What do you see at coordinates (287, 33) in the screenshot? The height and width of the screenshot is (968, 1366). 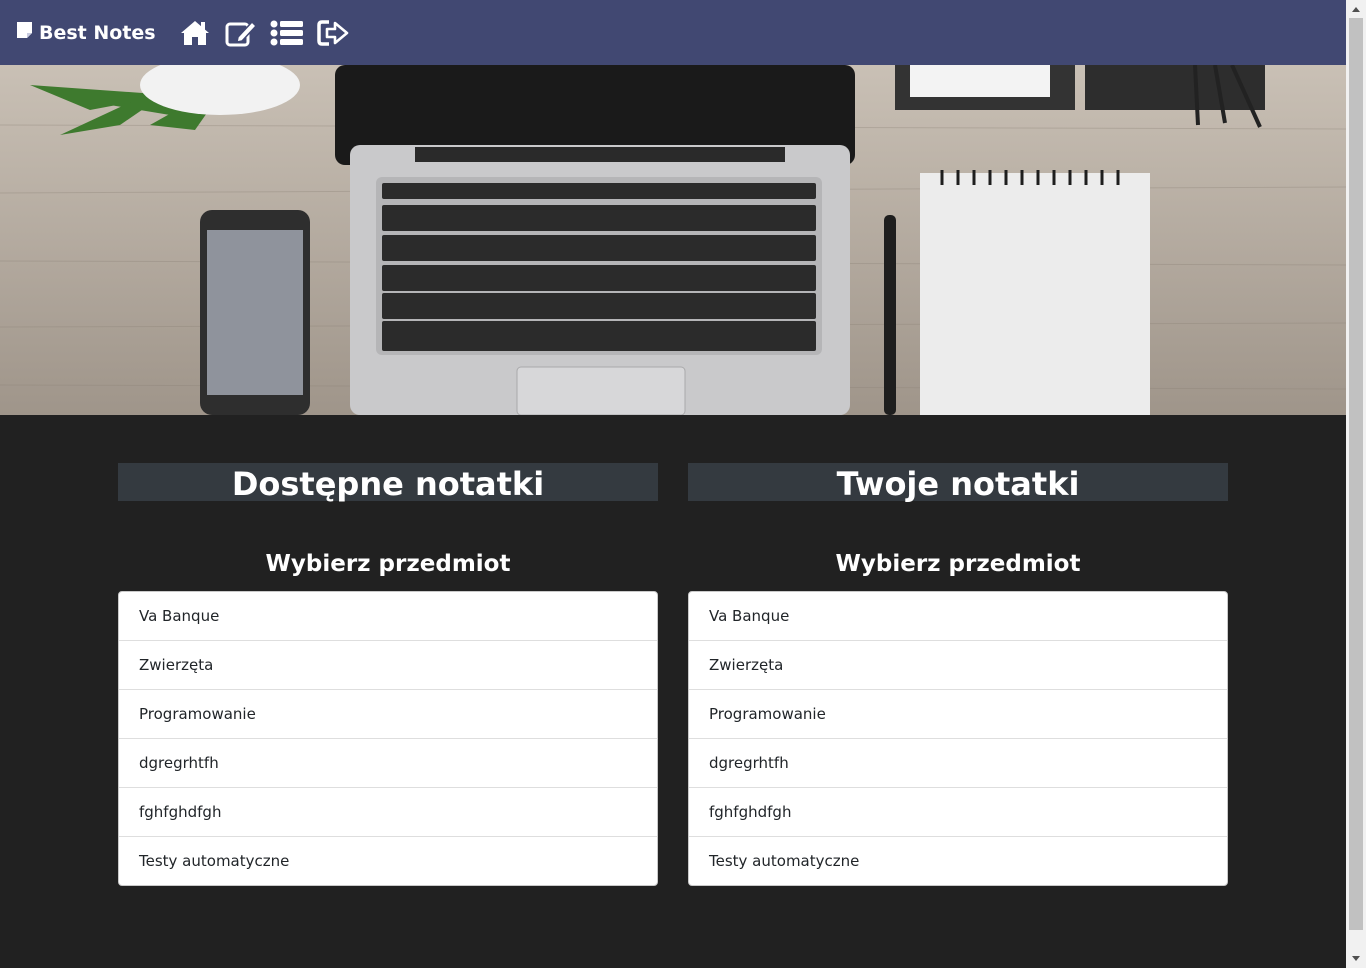 I see `list-icon` at bounding box center [287, 33].